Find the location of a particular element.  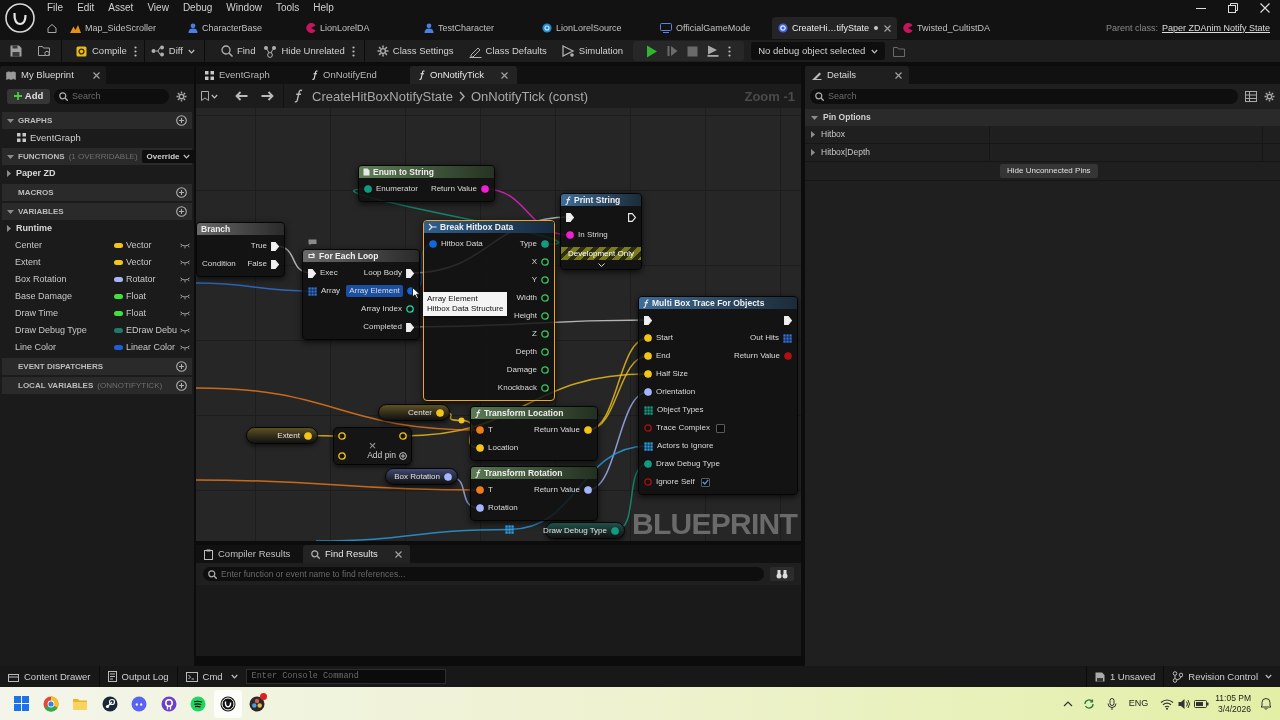

graph-item: EventGraph is located at coordinates (97, 137).